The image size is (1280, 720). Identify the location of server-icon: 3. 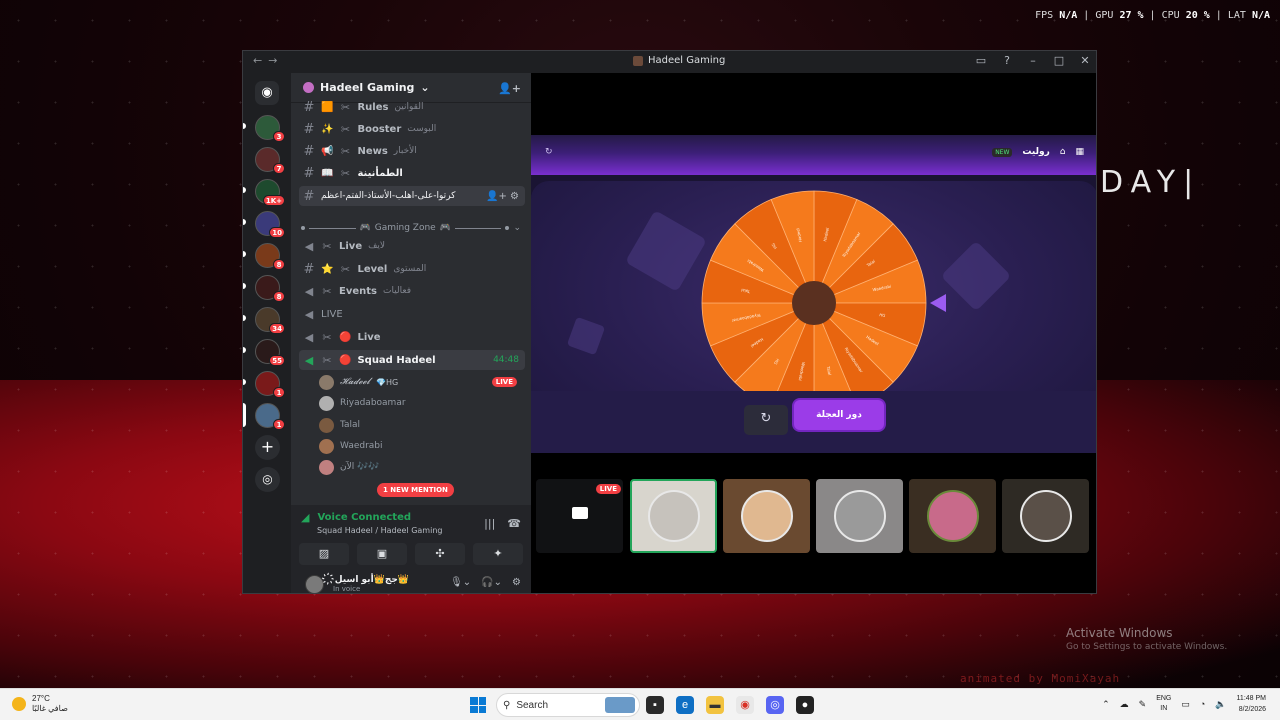
(270, 128).